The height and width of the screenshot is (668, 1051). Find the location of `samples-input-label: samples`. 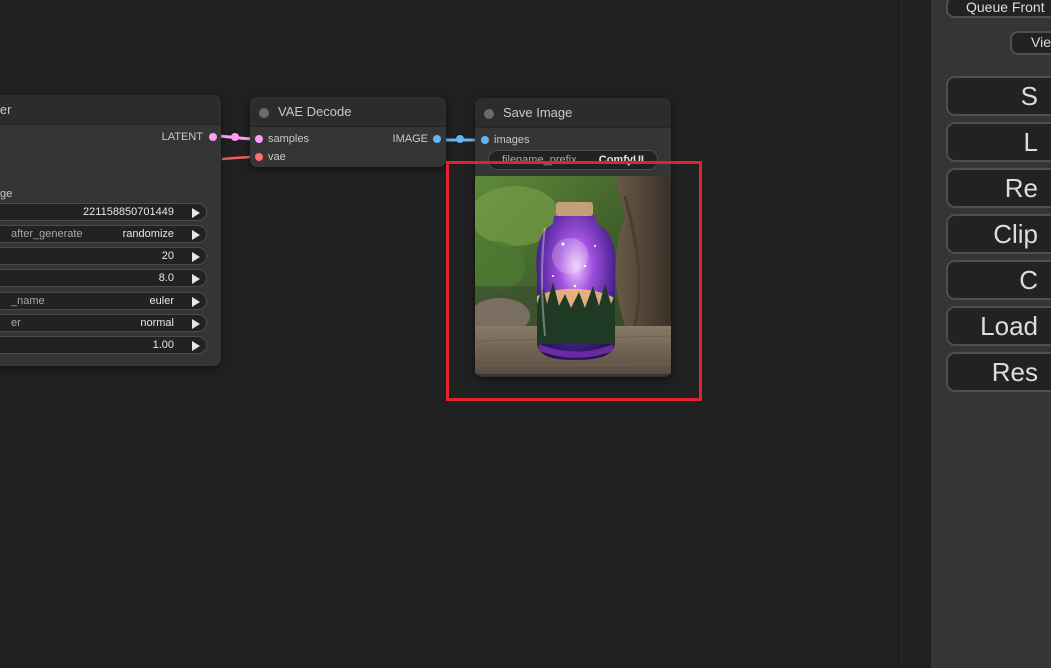

samples-input-label: samples is located at coordinates (288, 139).